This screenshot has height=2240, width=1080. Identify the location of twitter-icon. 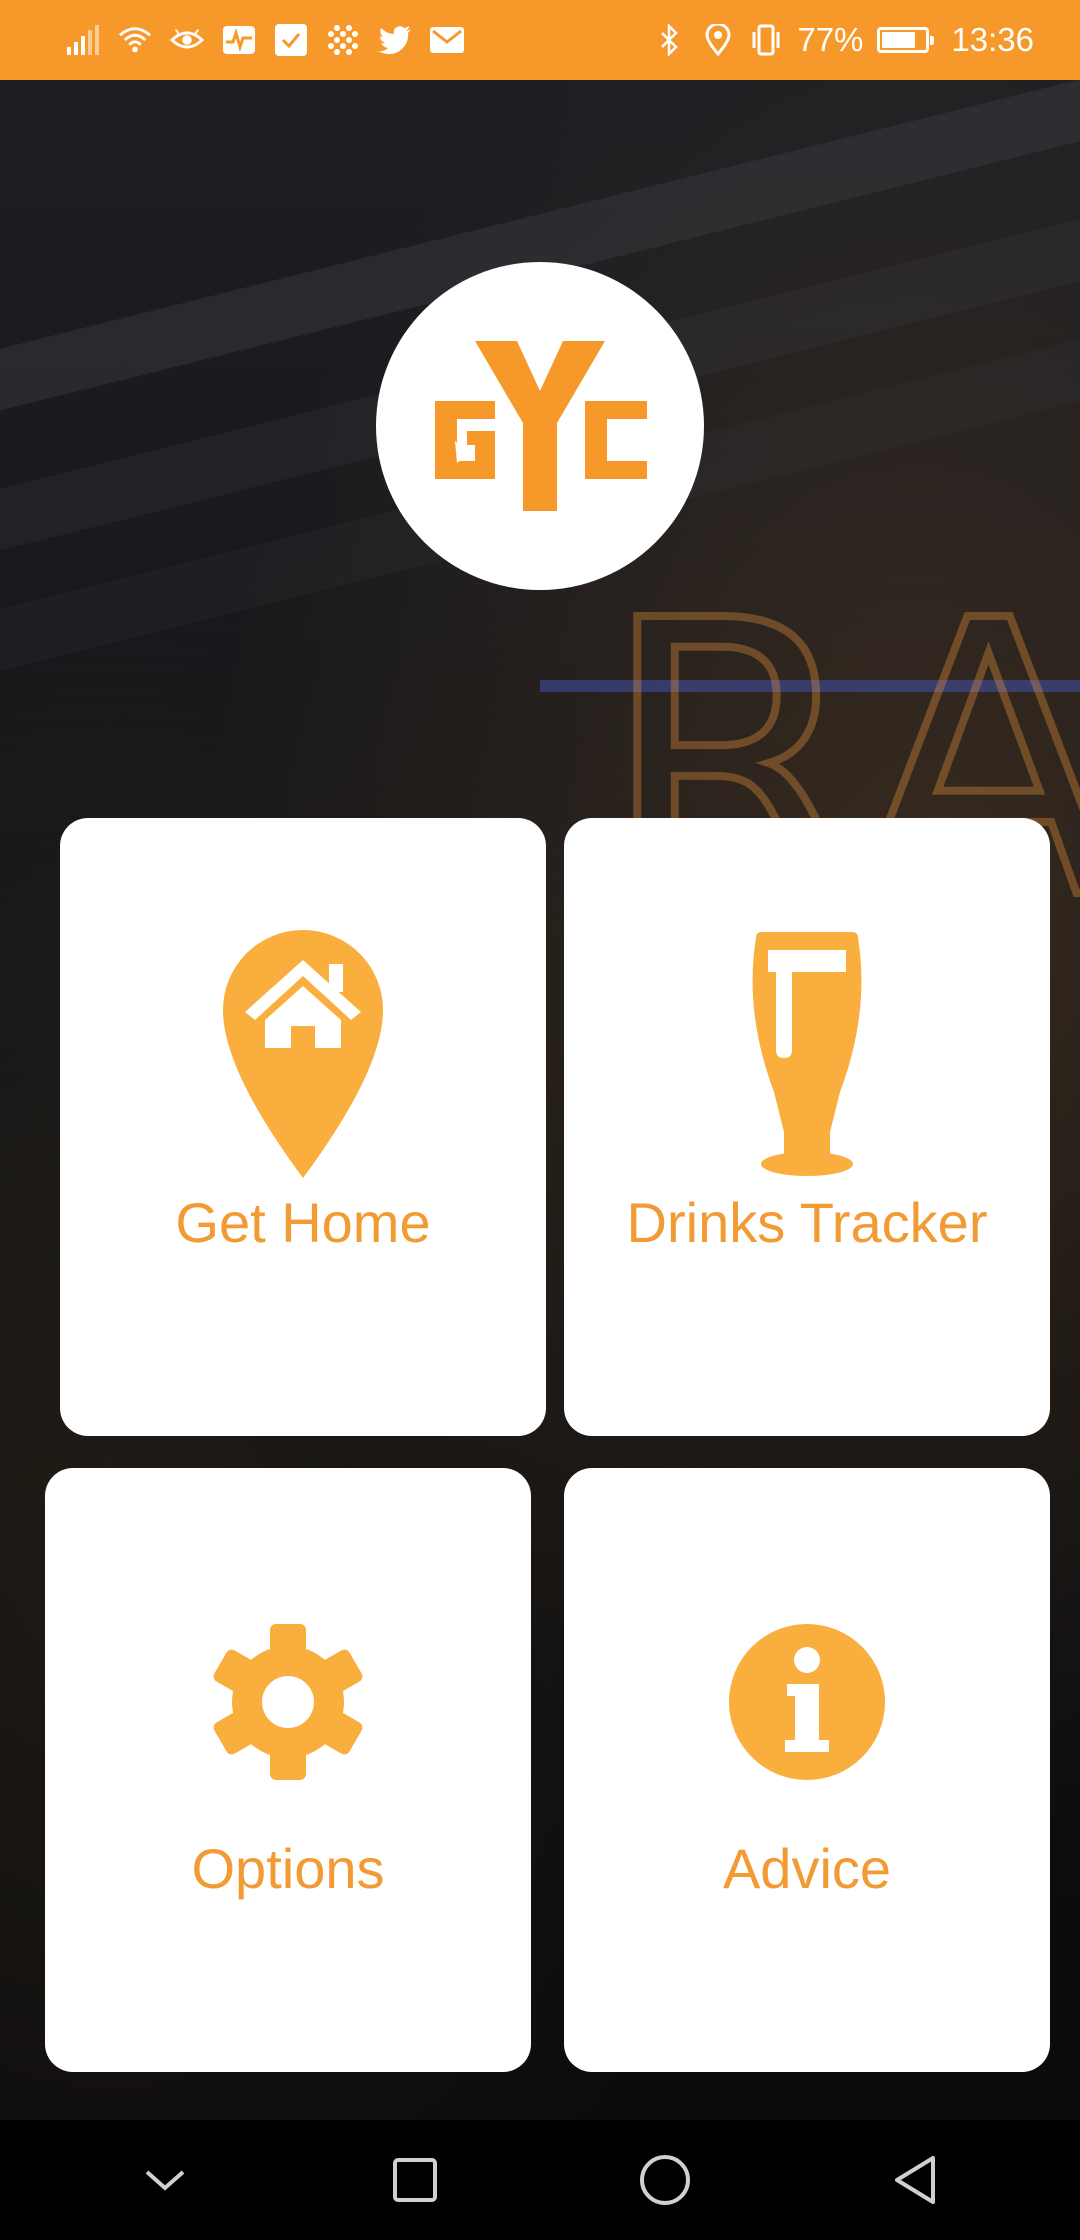
(395, 40).